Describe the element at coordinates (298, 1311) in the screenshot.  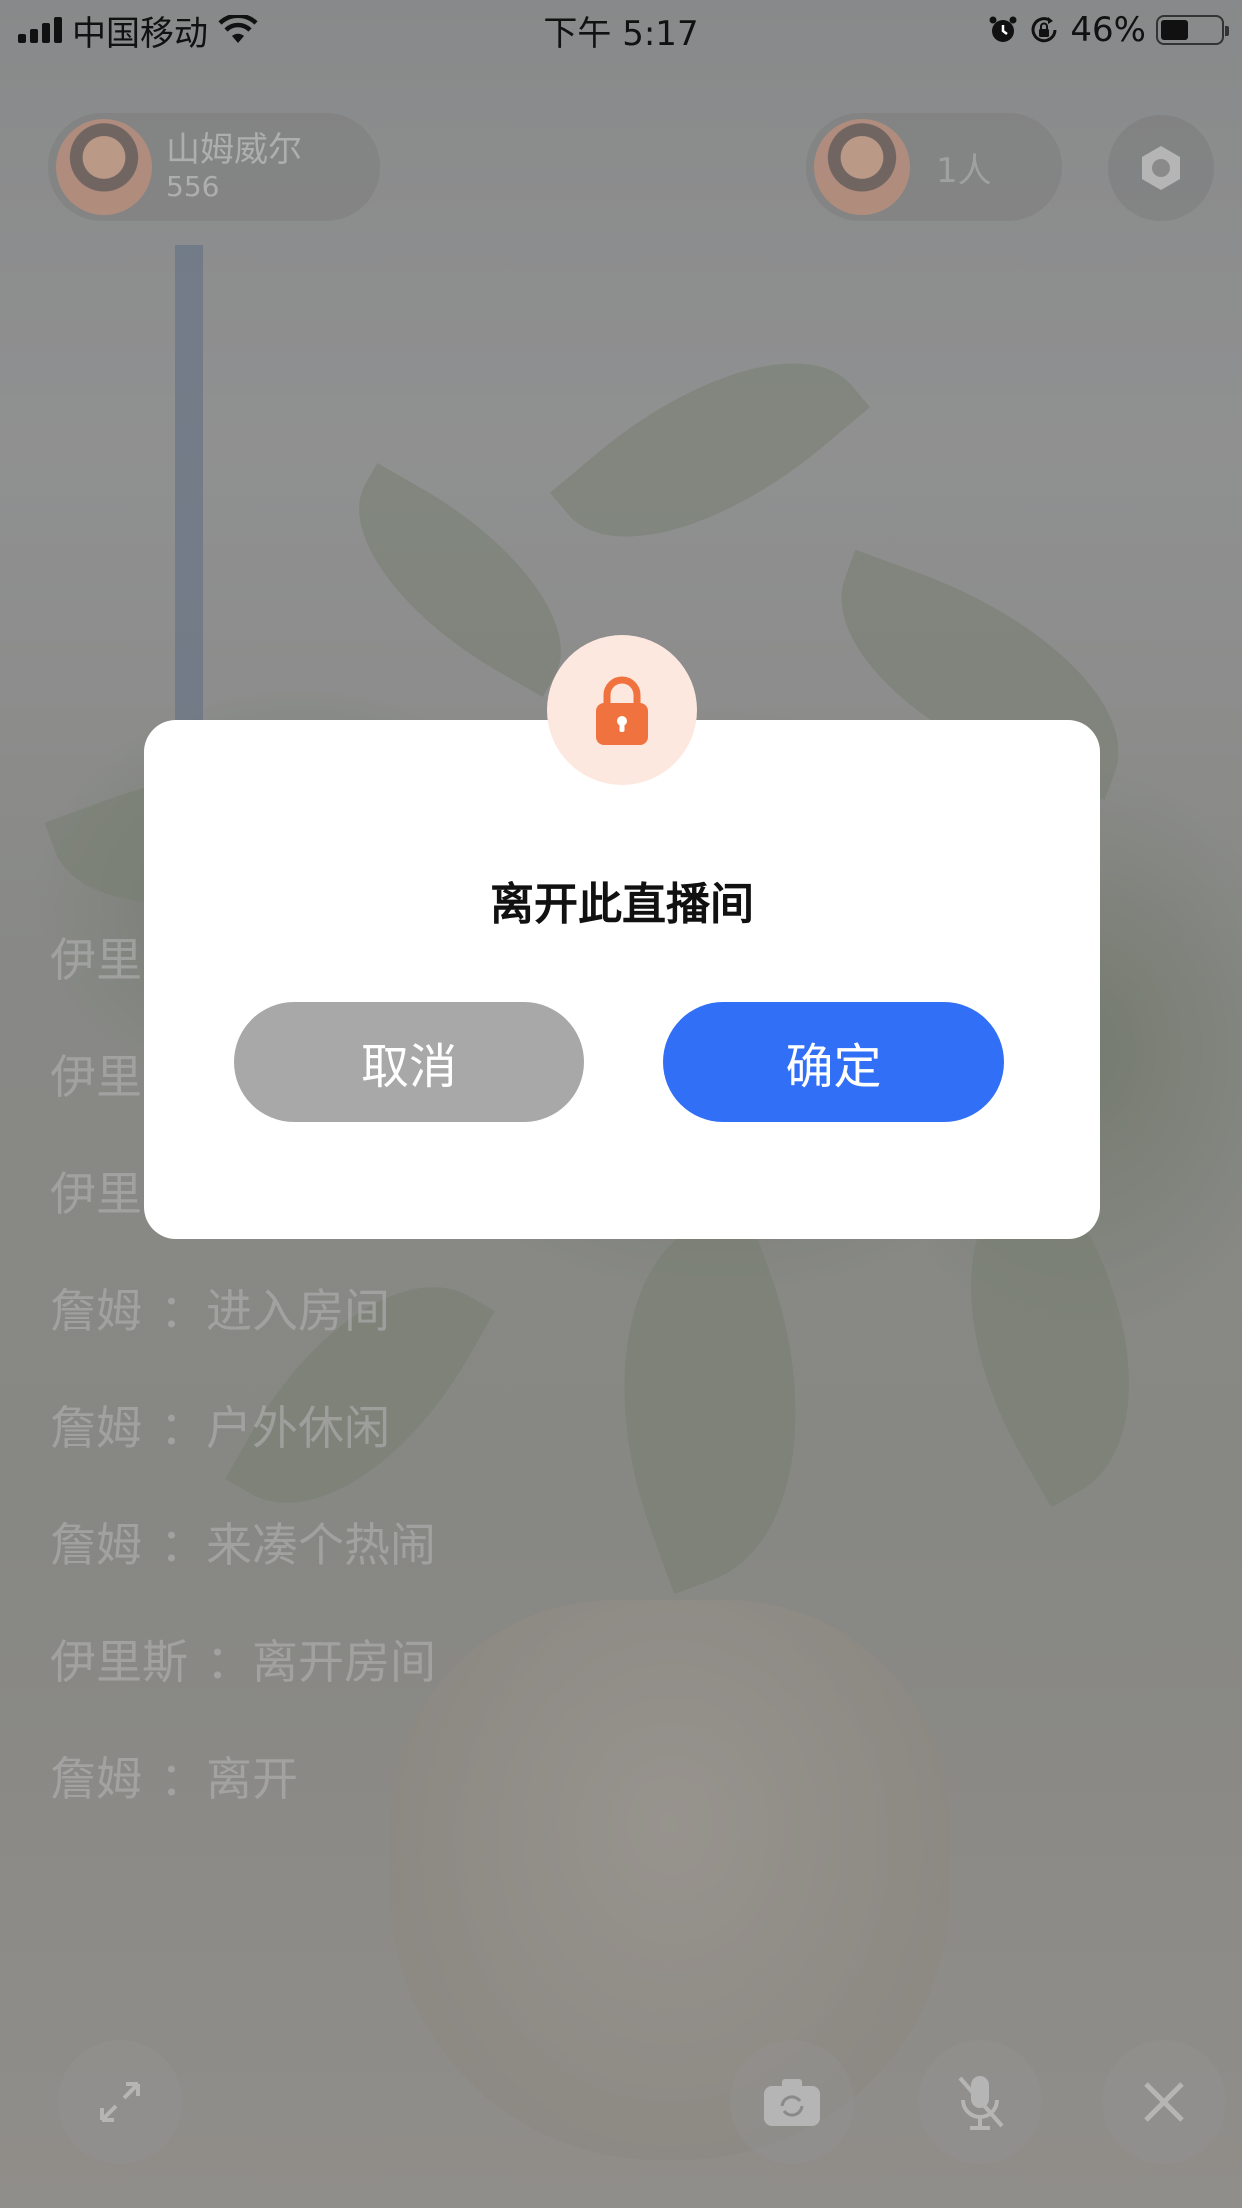
I see `chat-text: 进入房间` at that location.